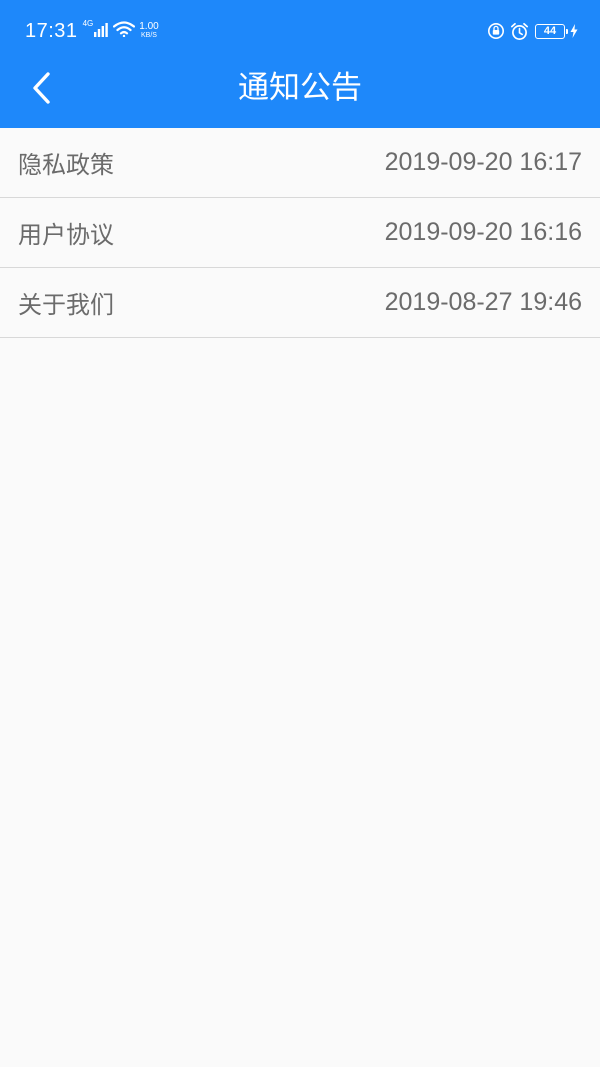 This screenshot has width=600, height=1067. I want to click on alarm-icon, so click(519, 31).